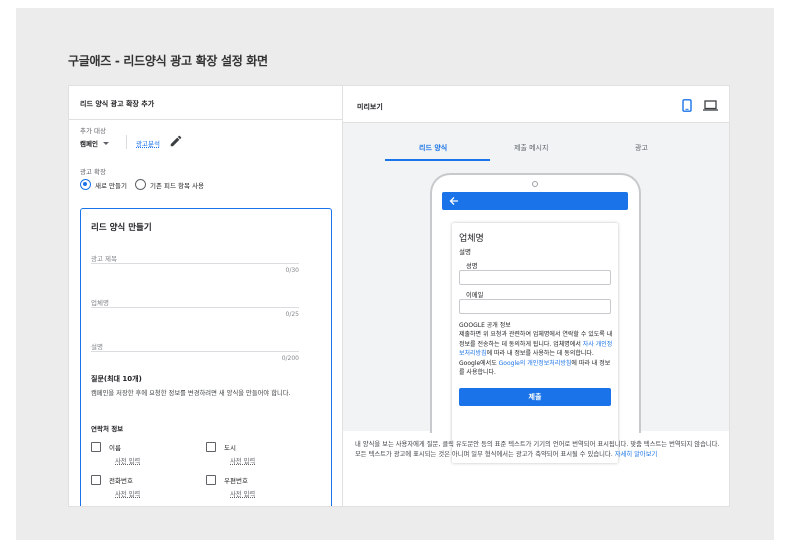 The height and width of the screenshot is (544, 790). Describe the element at coordinates (475, 295) in the screenshot. I see `email-input-label: 이메일` at that location.